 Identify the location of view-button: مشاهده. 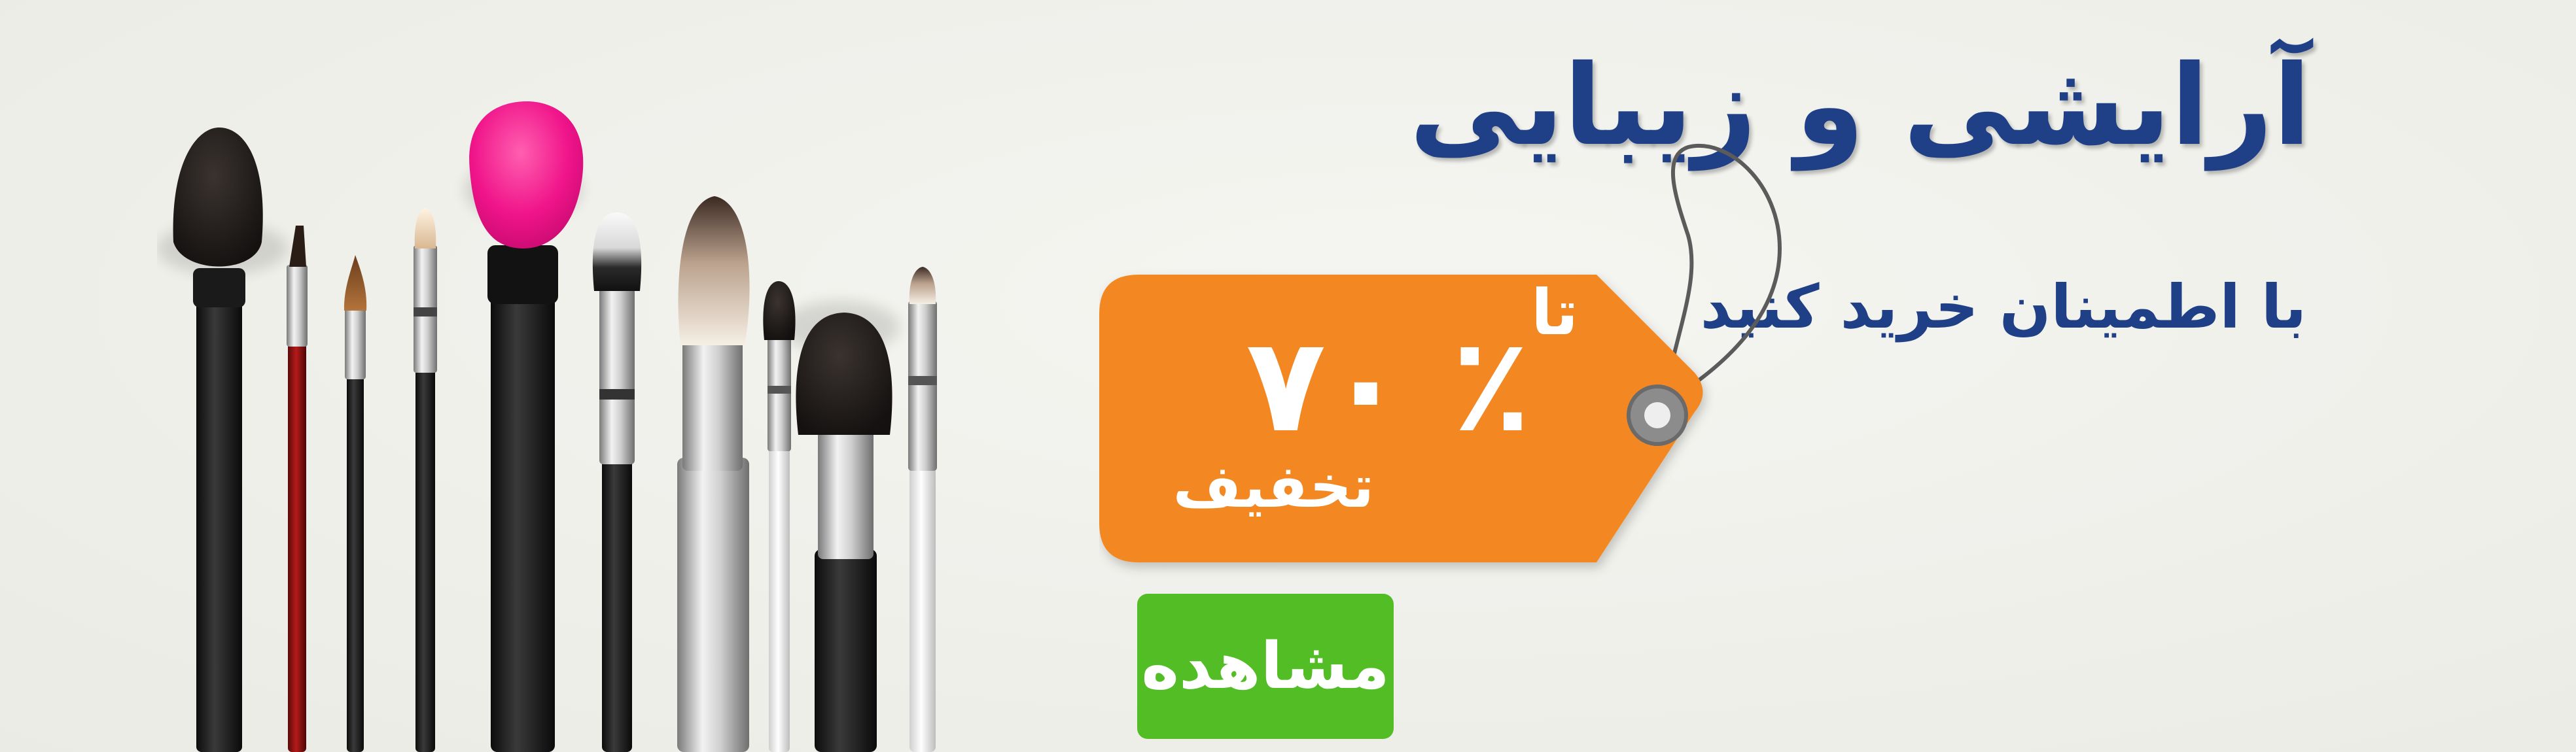
(1265, 666).